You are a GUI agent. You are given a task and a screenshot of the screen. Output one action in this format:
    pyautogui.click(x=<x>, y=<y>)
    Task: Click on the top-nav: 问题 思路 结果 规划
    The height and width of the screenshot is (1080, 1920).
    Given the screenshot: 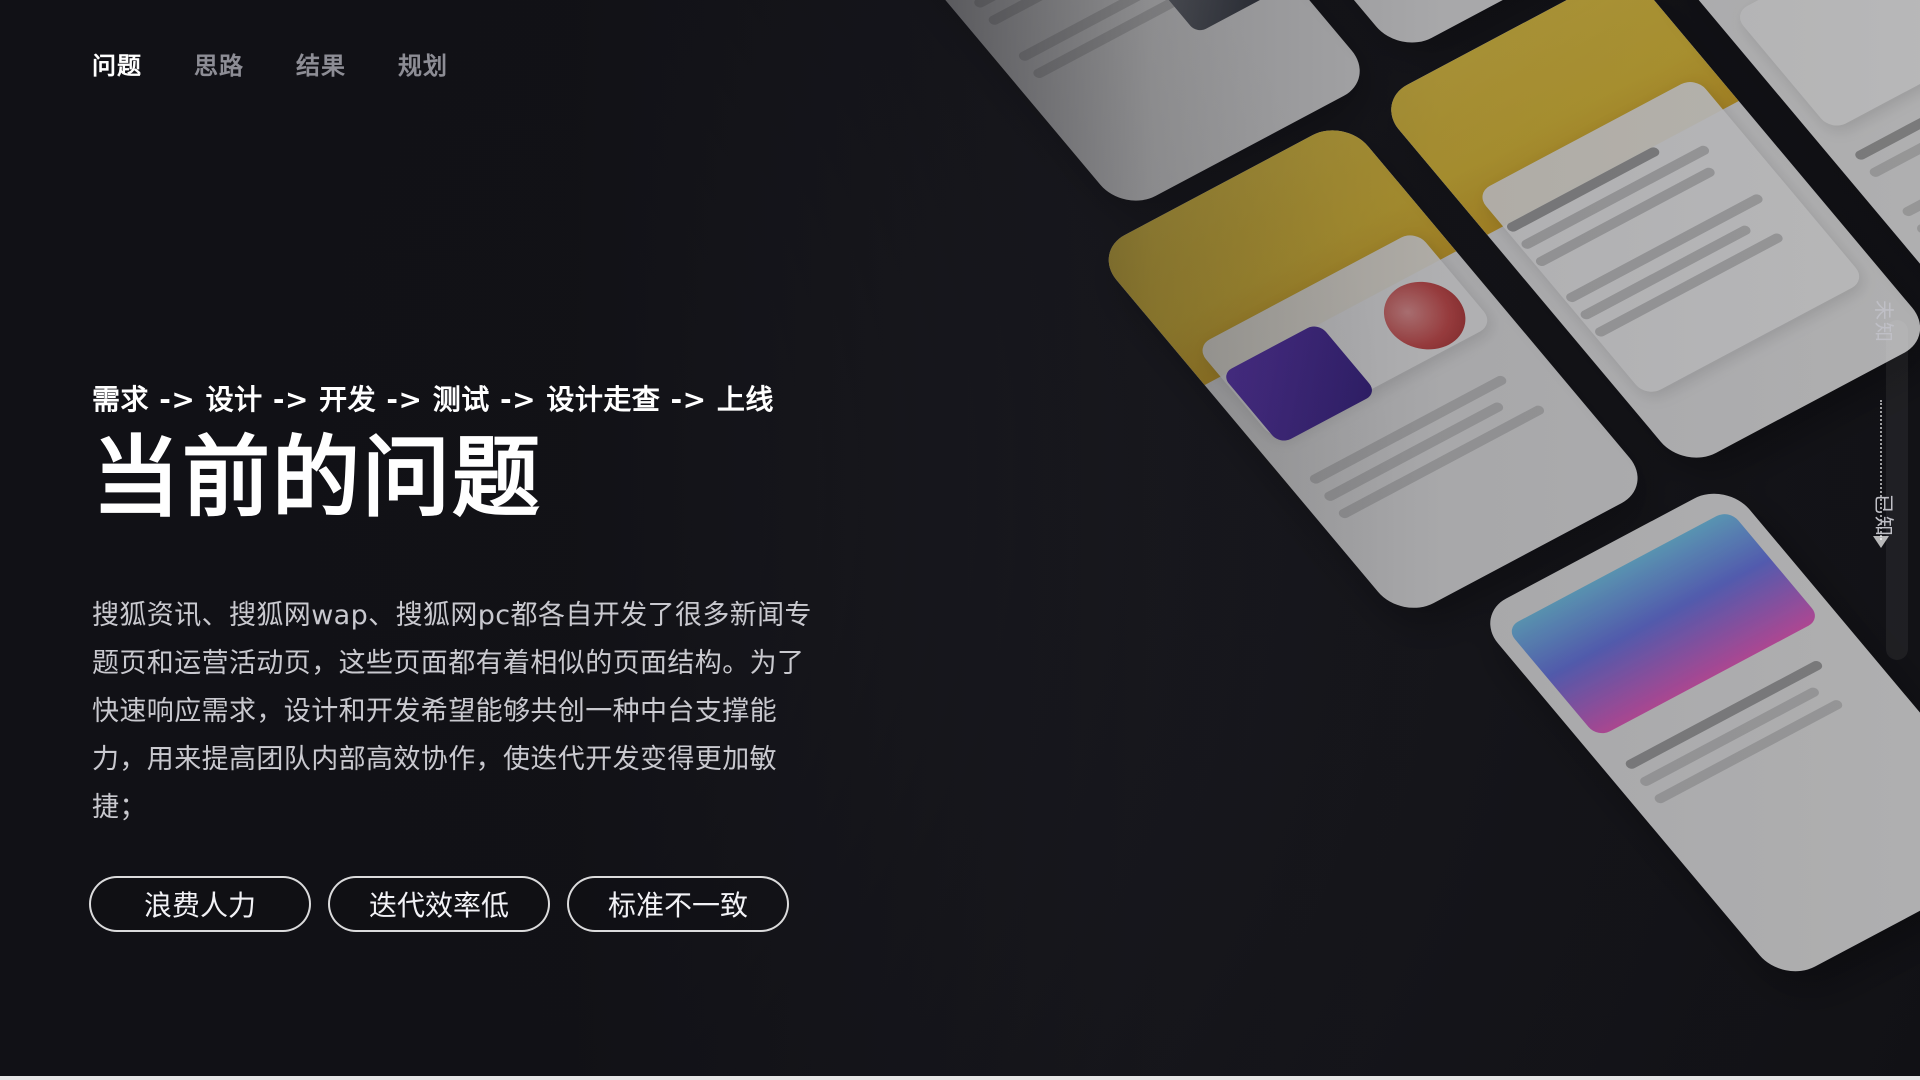 What is the action you would take?
    pyautogui.click(x=270, y=63)
    